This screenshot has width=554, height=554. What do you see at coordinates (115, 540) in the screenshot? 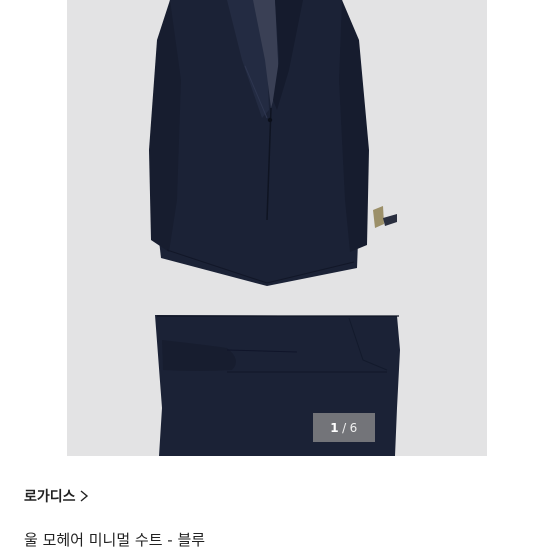
I see `product-title: 울 모헤어 미니멀 수트 - 블루` at bounding box center [115, 540].